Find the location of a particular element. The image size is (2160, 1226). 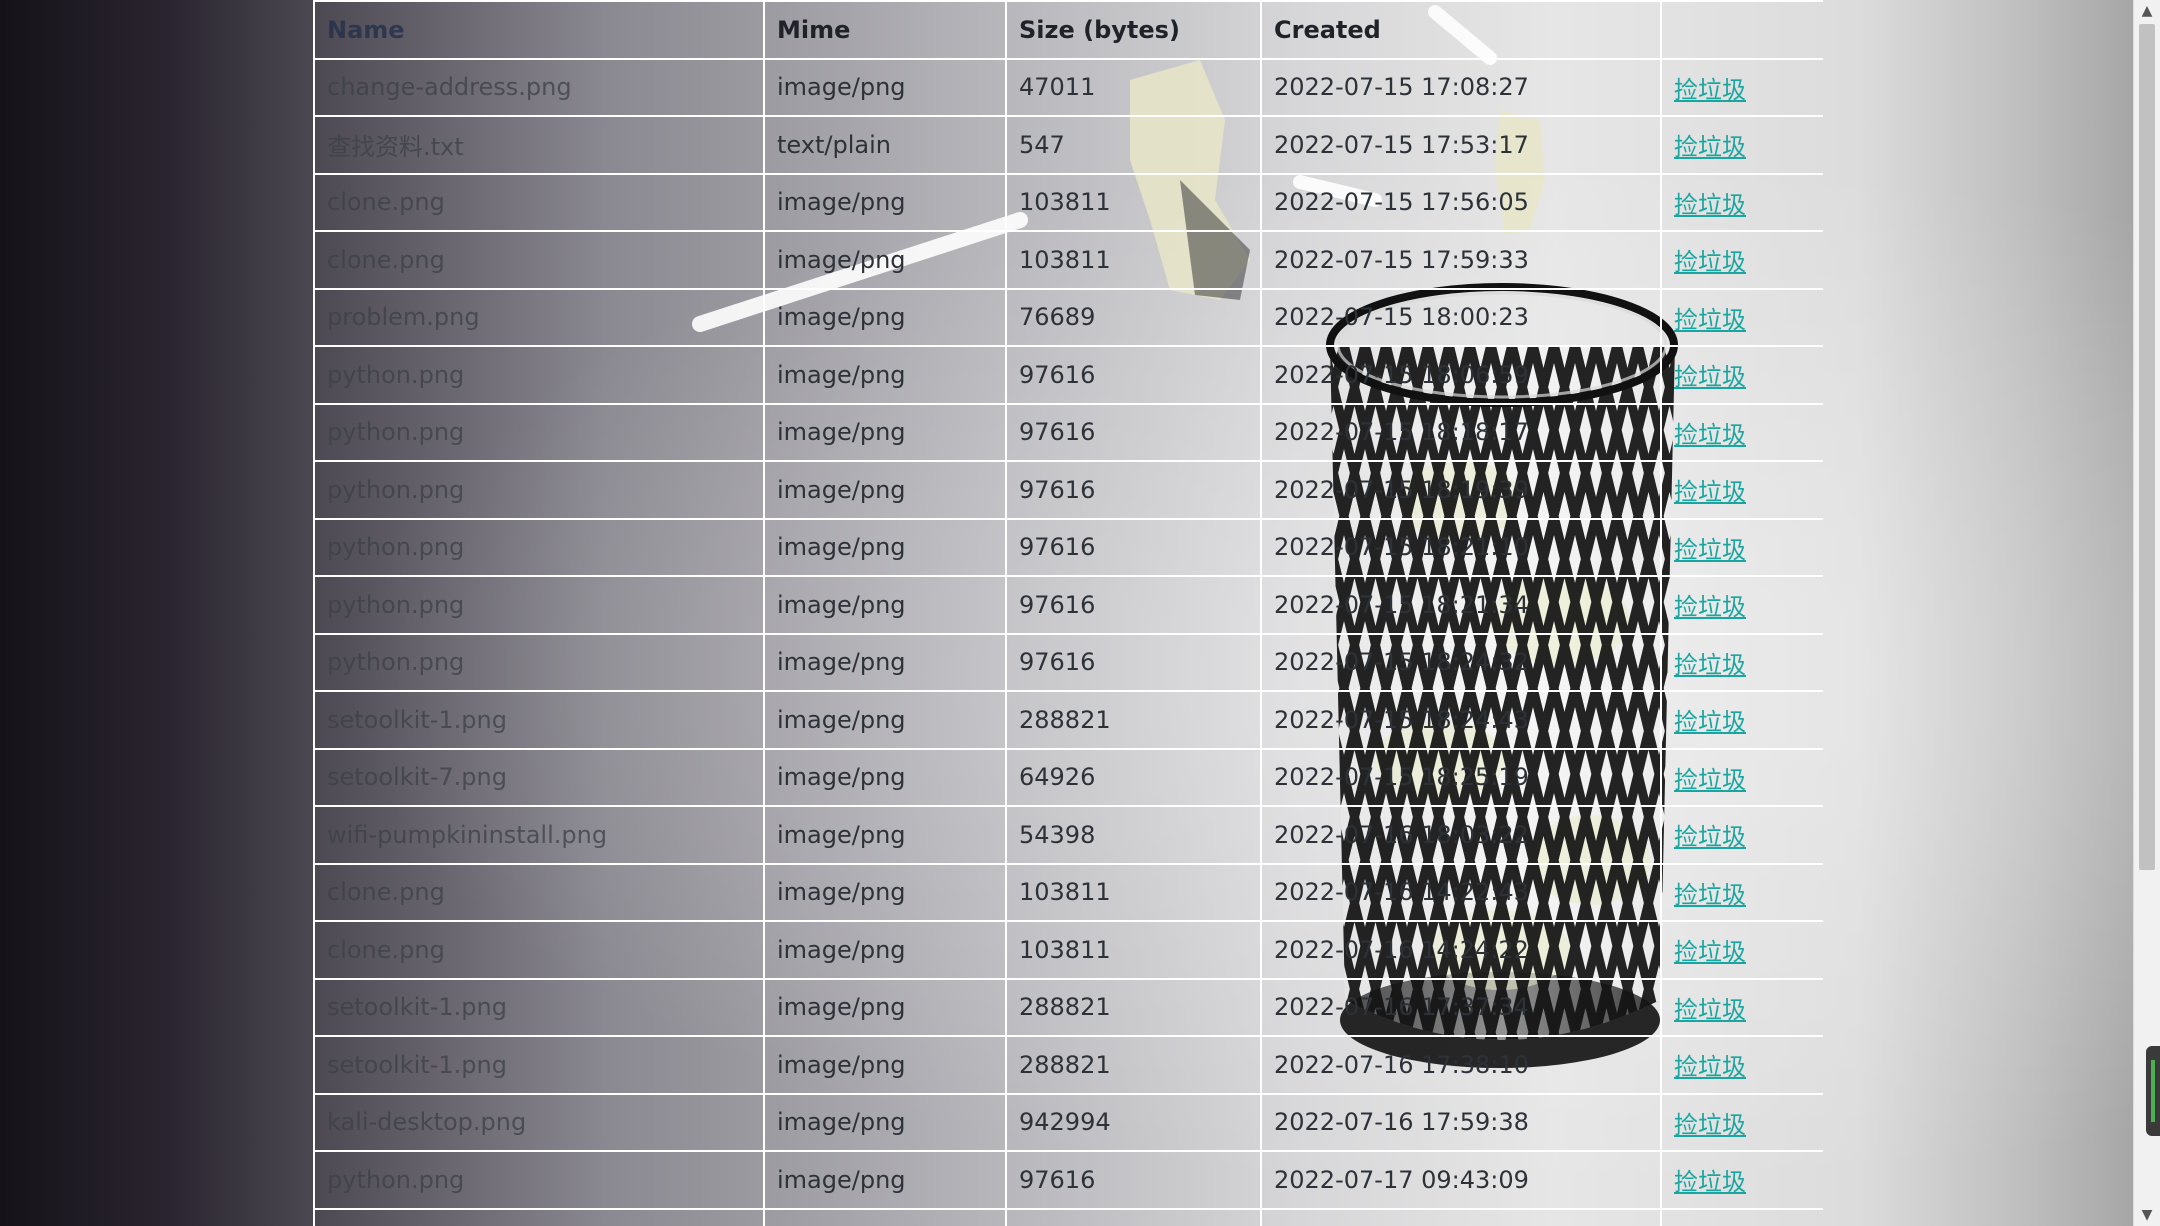

chevron-down-icon: ▼ is located at coordinates (2147, 1215).